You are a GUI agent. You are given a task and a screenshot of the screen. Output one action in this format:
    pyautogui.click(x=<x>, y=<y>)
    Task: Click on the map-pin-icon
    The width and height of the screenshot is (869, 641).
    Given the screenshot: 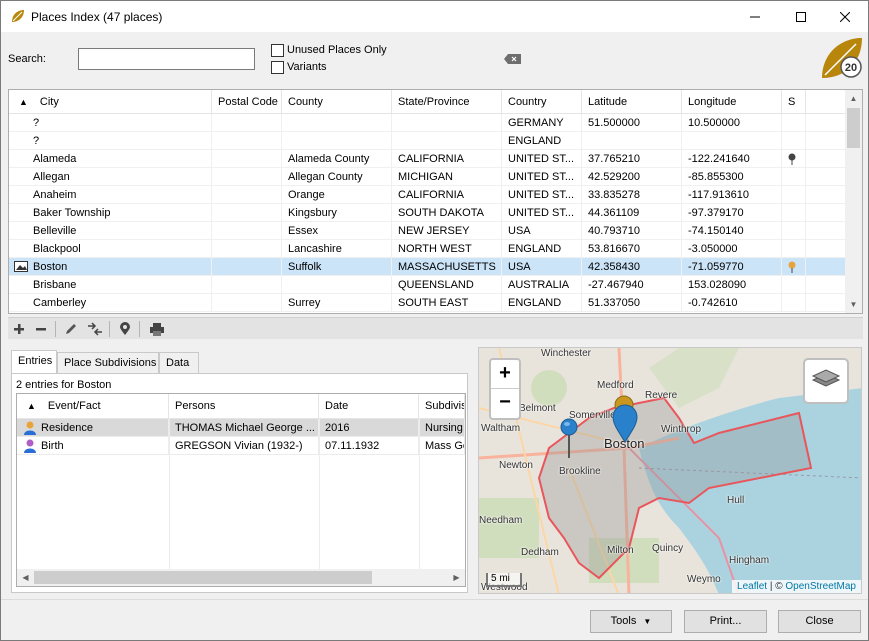 What is the action you would take?
    pyautogui.click(x=125, y=328)
    